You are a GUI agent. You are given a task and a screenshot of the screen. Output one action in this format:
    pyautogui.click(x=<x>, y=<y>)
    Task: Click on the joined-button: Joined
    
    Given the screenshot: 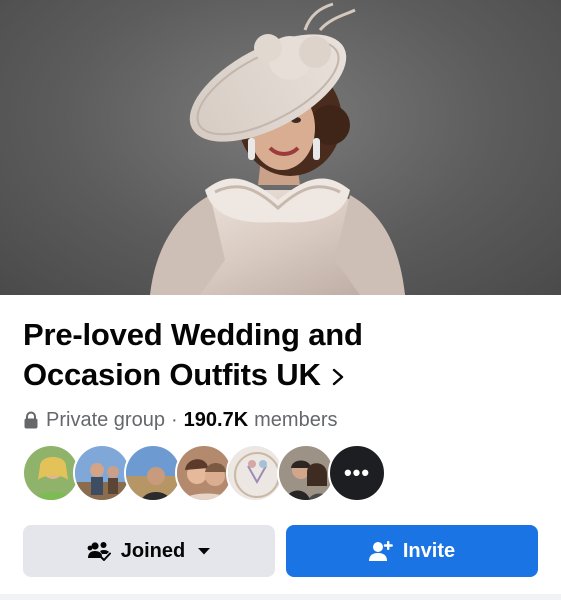 What is the action you would take?
    pyautogui.click(x=149, y=551)
    